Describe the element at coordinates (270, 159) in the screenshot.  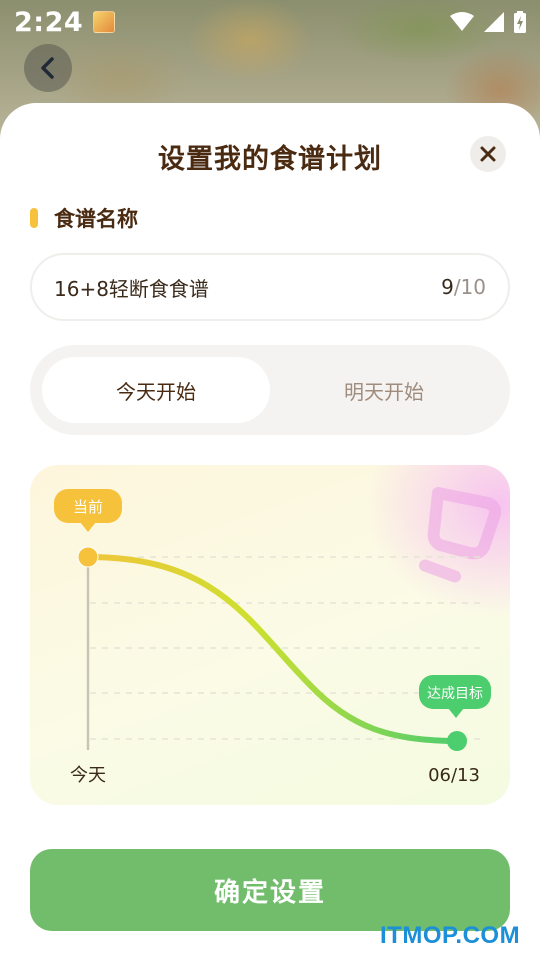
I see `sheet-title: 设置我的食谱计划` at that location.